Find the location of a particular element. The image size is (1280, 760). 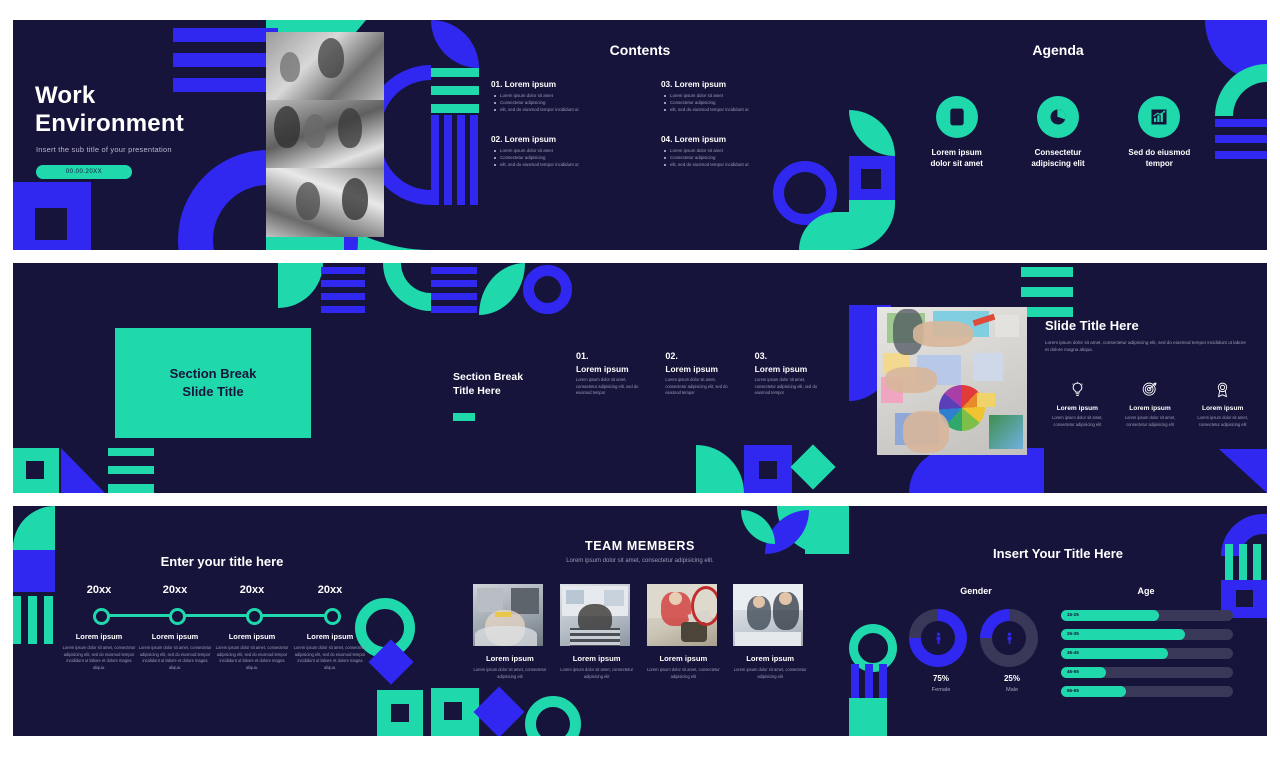

agenda-item: Lorem ipsum dolor sit amet is located at coordinates (956, 133).